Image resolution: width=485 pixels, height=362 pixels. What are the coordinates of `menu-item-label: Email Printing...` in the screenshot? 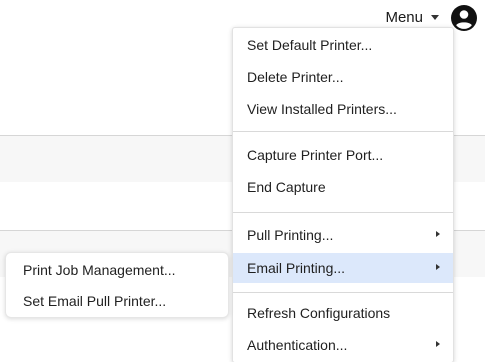 It's located at (296, 268).